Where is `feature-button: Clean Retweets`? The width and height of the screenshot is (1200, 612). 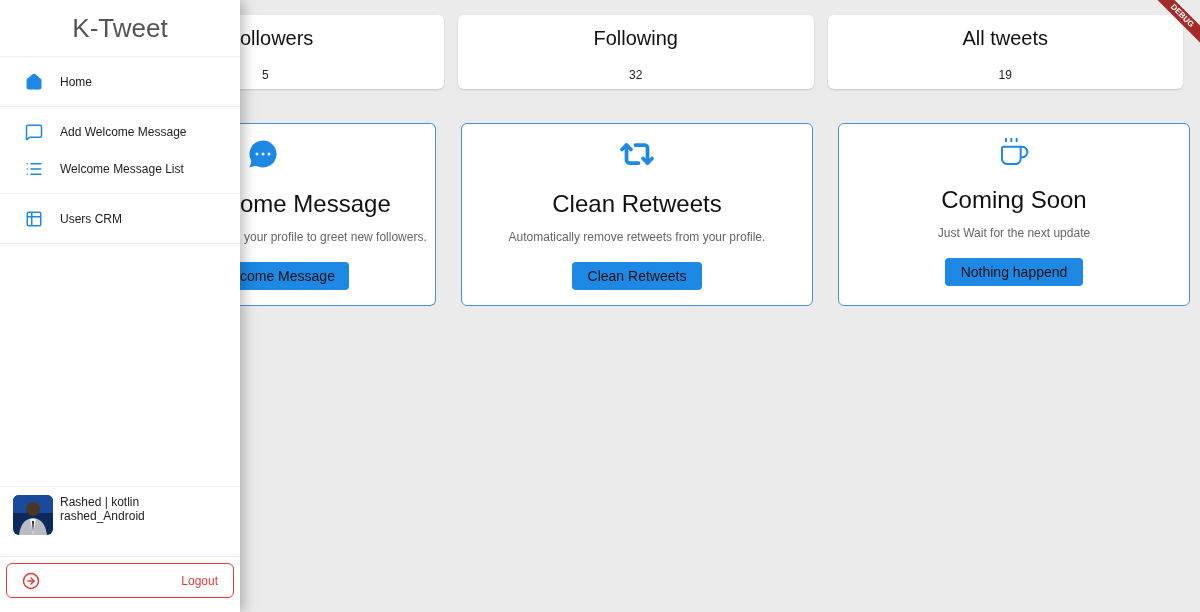 feature-button: Clean Retweets is located at coordinates (637, 276).